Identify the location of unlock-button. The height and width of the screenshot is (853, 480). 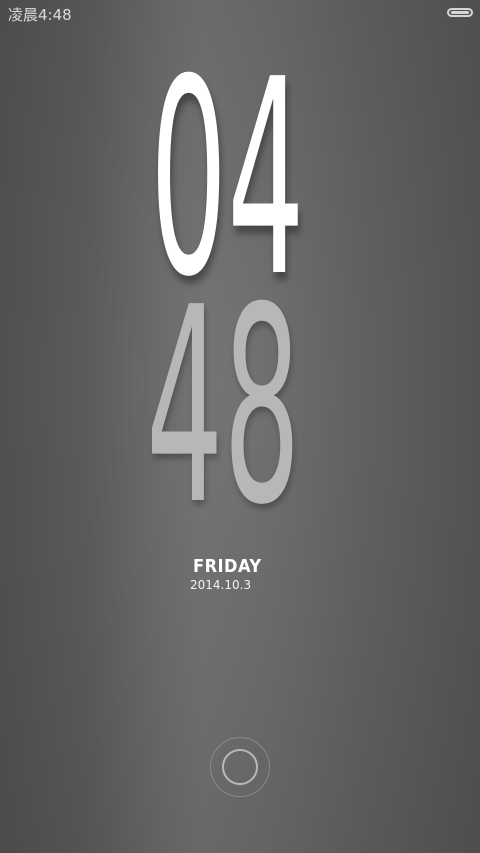
(240, 767).